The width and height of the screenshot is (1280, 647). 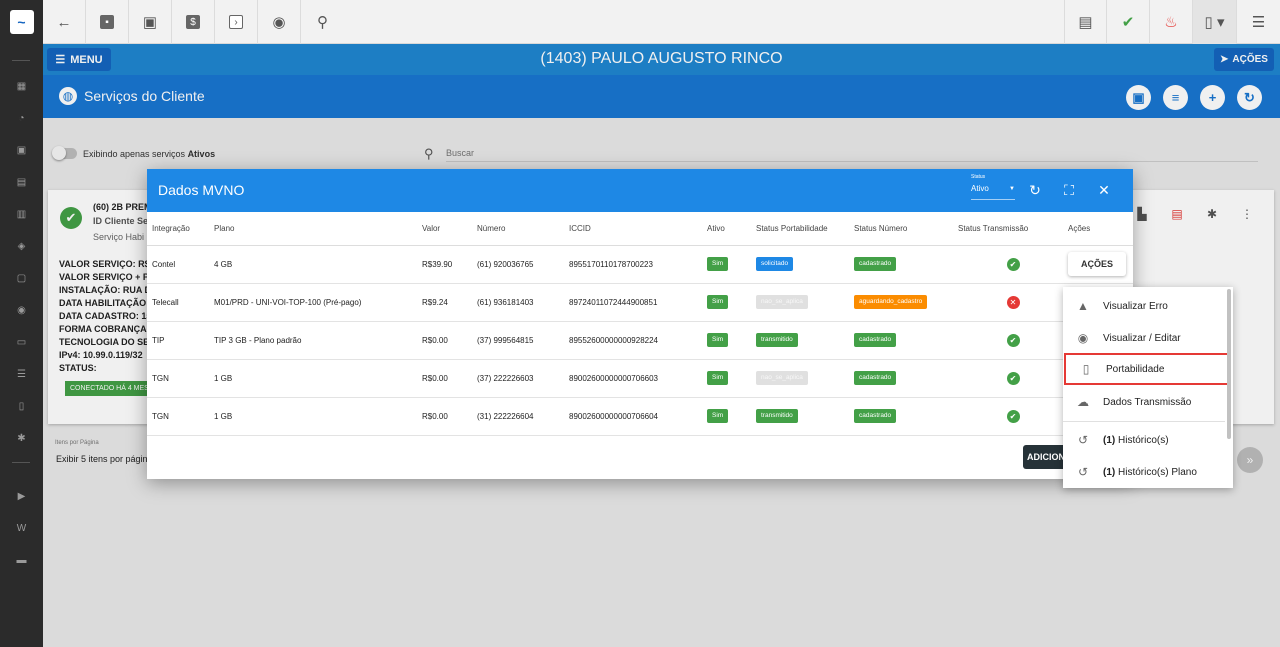 What do you see at coordinates (661, 22) in the screenshot?
I see `top-toolbar: ← ▪ ▣ $ › ◉ ⚲ ▤ ✔ ♨ ▯ ▾ ☰` at bounding box center [661, 22].